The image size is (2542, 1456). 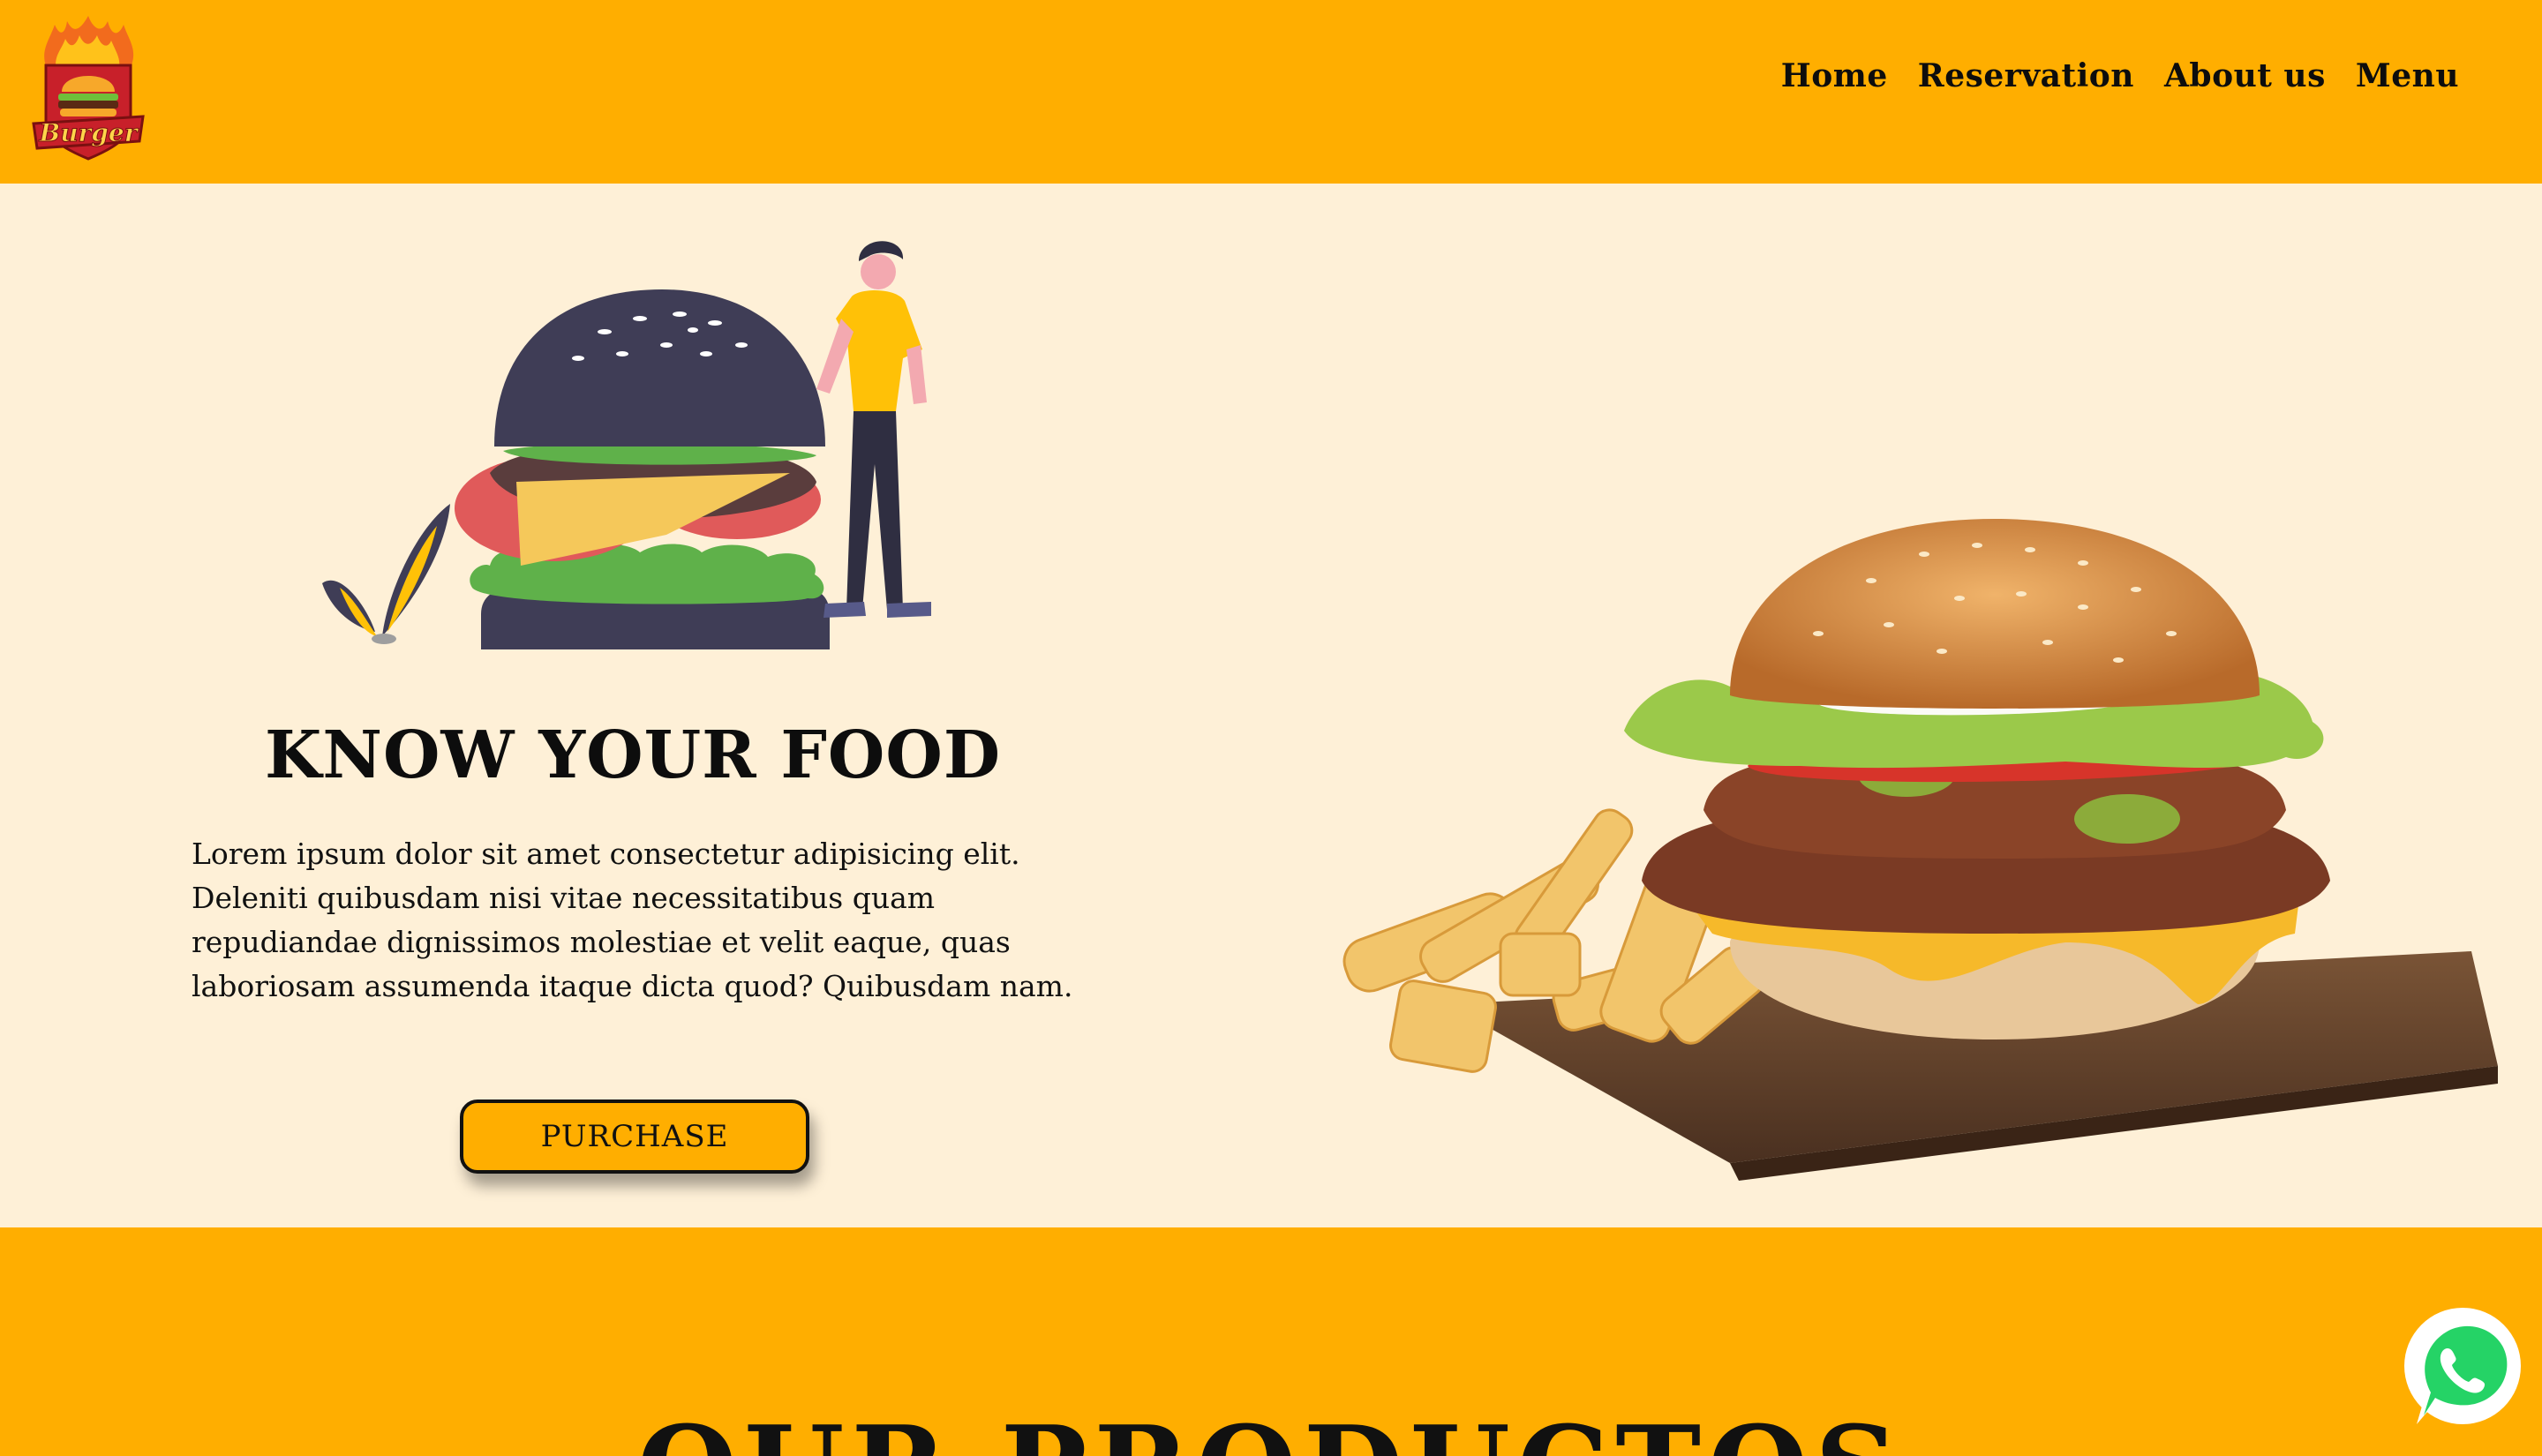 What do you see at coordinates (1271, 1433) in the screenshot?
I see `products-title: OUR PRODUCTOS` at bounding box center [1271, 1433].